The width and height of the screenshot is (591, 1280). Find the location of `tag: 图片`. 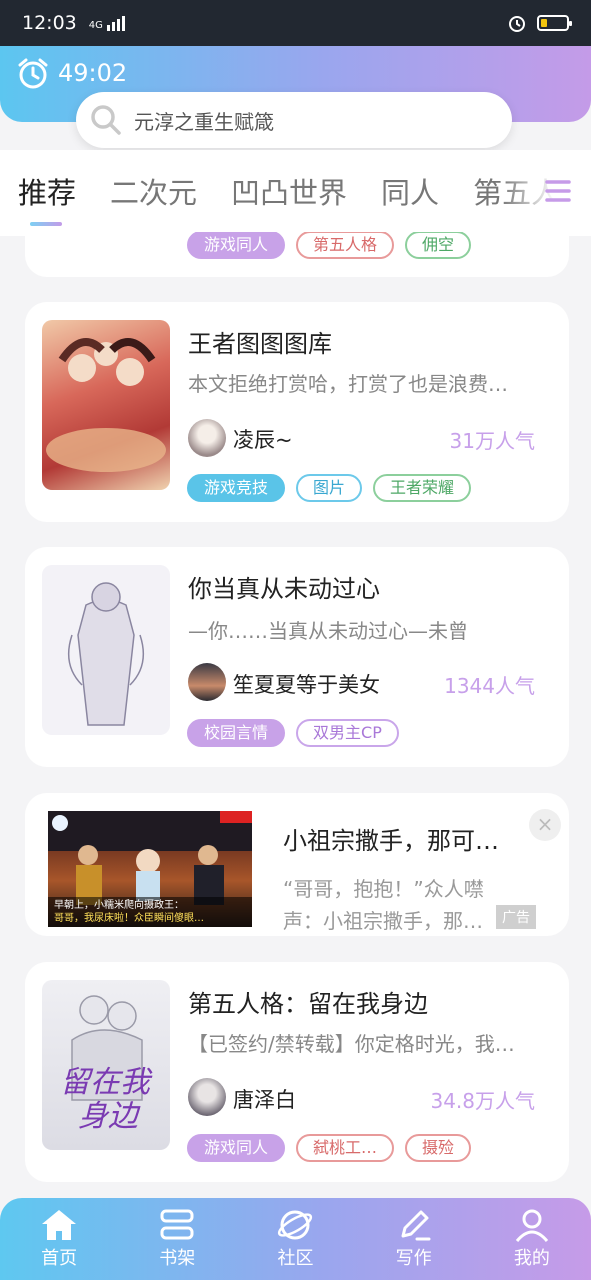

tag: 图片 is located at coordinates (329, 488).